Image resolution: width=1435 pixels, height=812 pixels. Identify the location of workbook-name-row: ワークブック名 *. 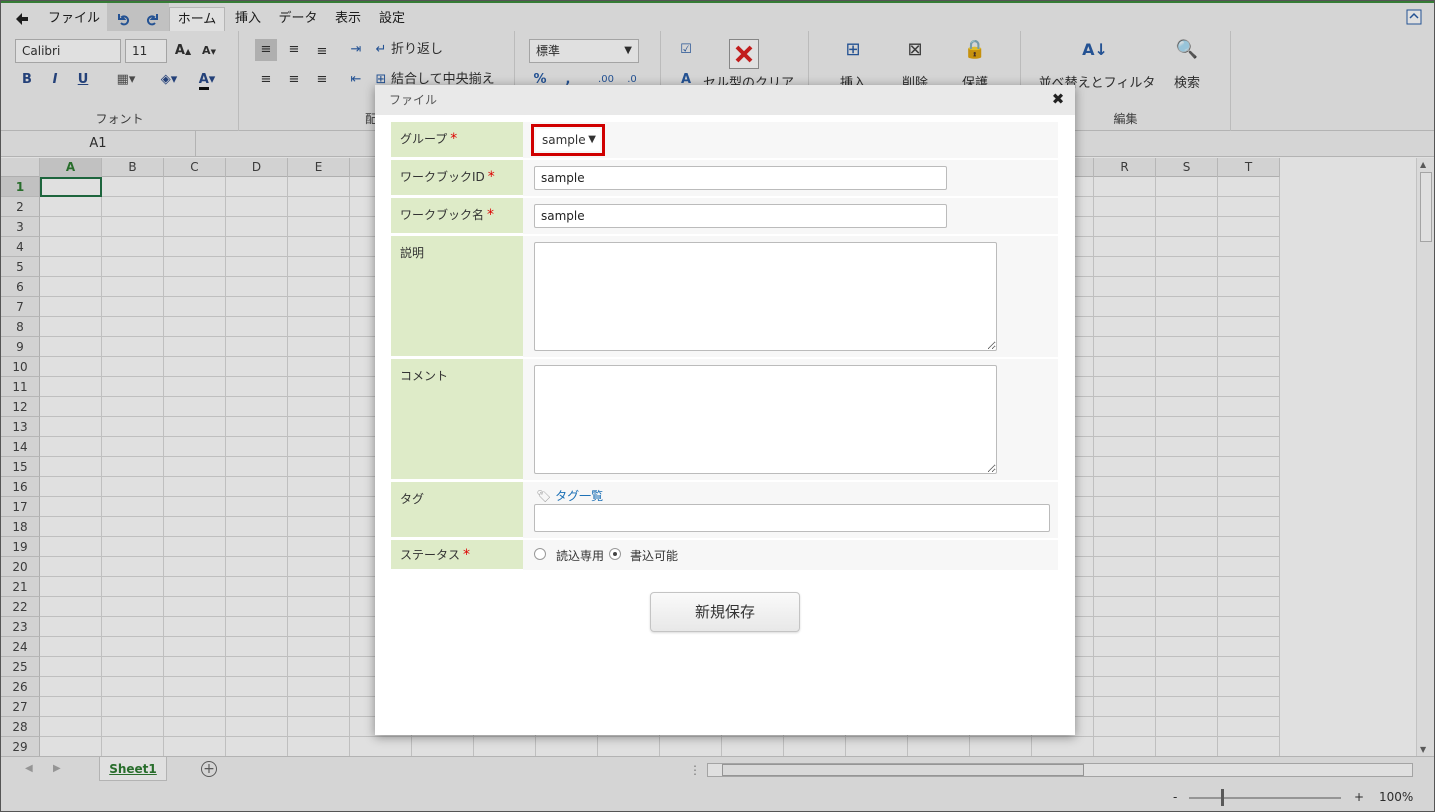
(724, 216).